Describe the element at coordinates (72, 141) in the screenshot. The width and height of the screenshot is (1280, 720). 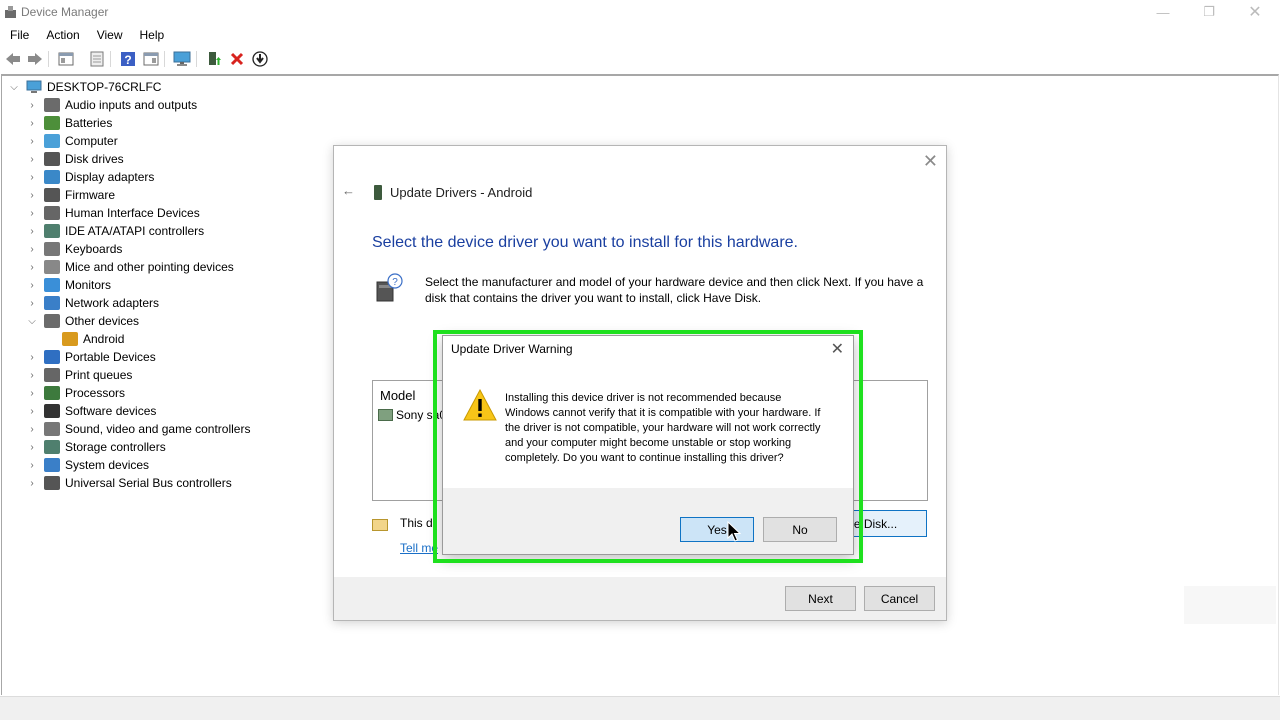
I see `tree-item: › Computer` at that location.